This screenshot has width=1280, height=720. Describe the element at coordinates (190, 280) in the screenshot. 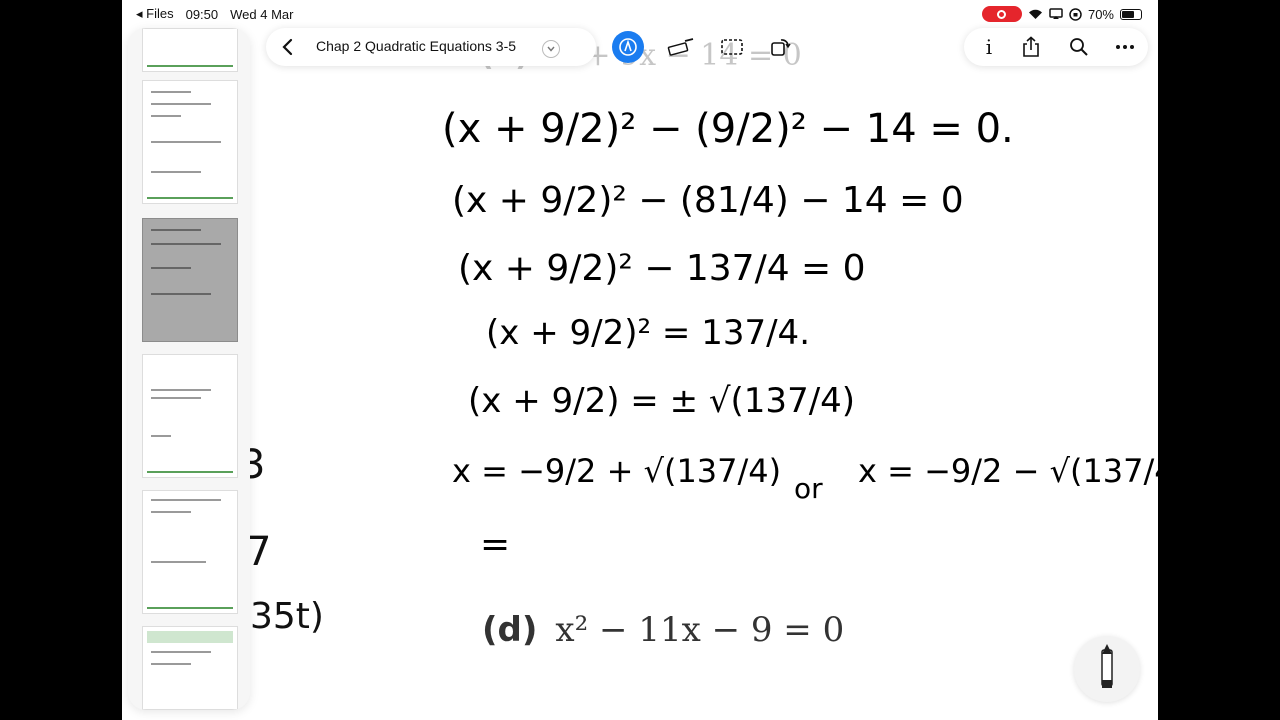

I see `page-thumbnail-3-selected` at that location.